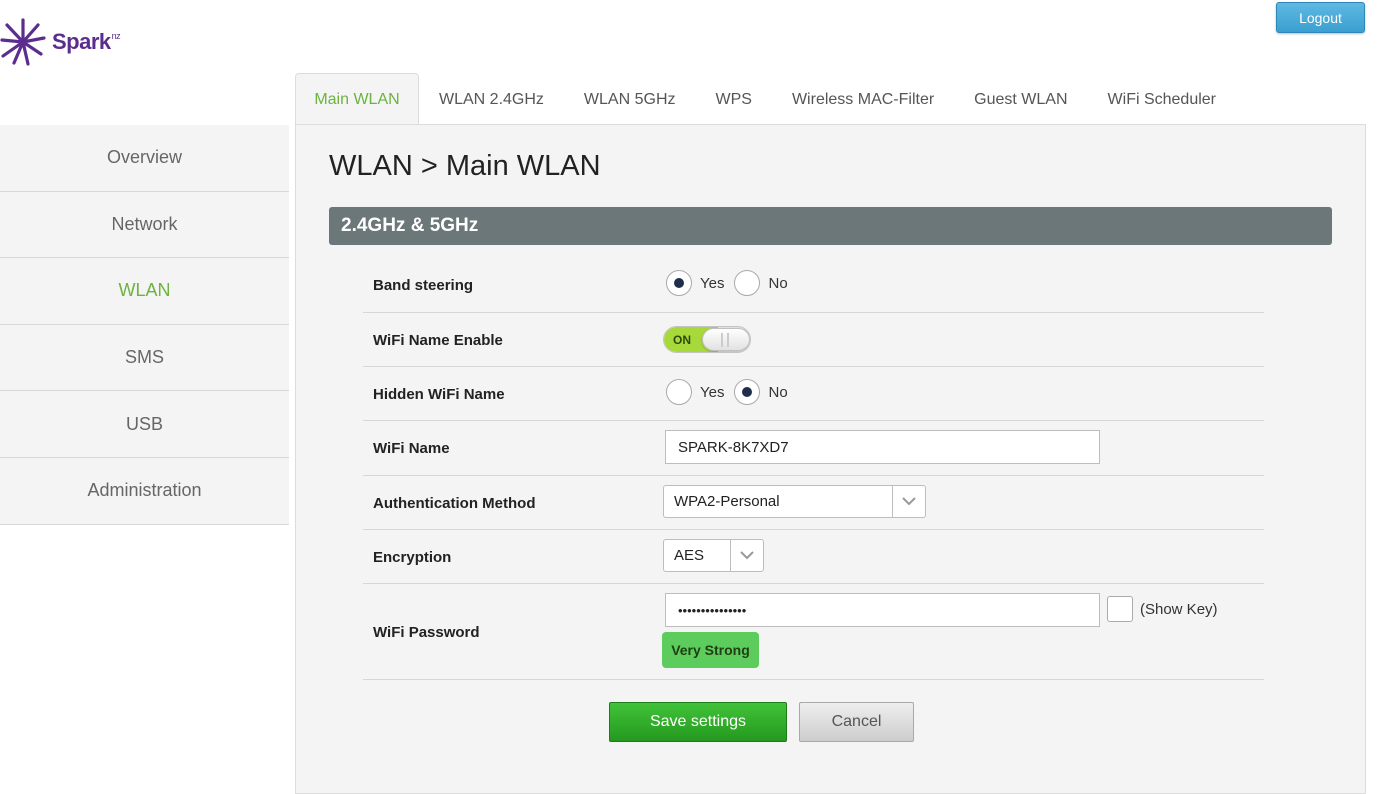 The width and height of the screenshot is (1379, 794). Describe the element at coordinates (144, 158) in the screenshot. I see `sidebar-item-overview: Overview` at that location.